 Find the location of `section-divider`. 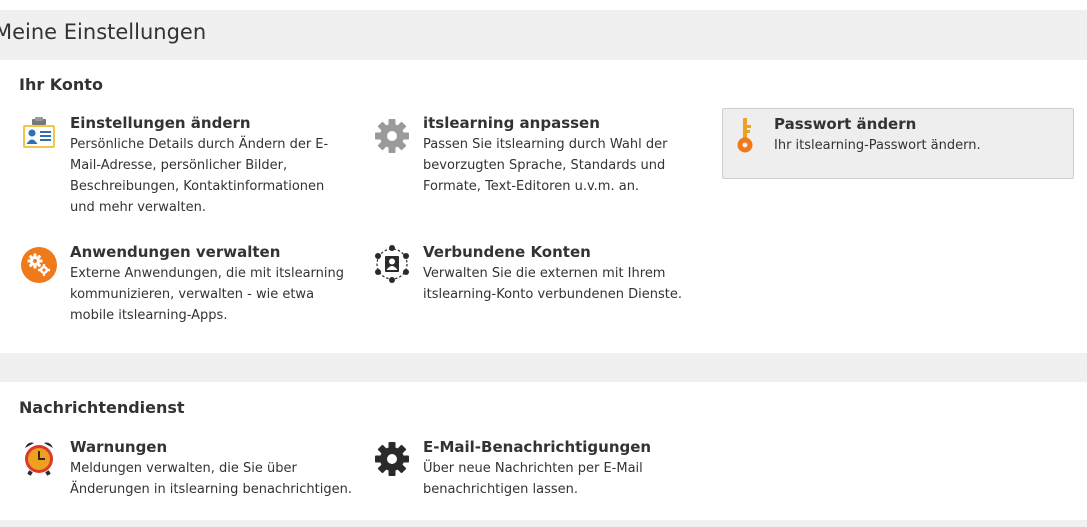

section-divider is located at coordinates (543, 367).